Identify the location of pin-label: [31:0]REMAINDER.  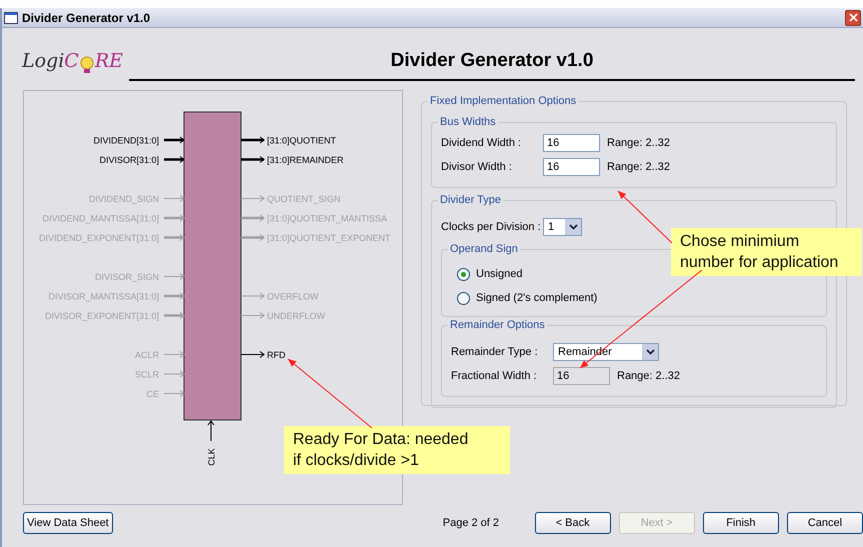
(305, 160).